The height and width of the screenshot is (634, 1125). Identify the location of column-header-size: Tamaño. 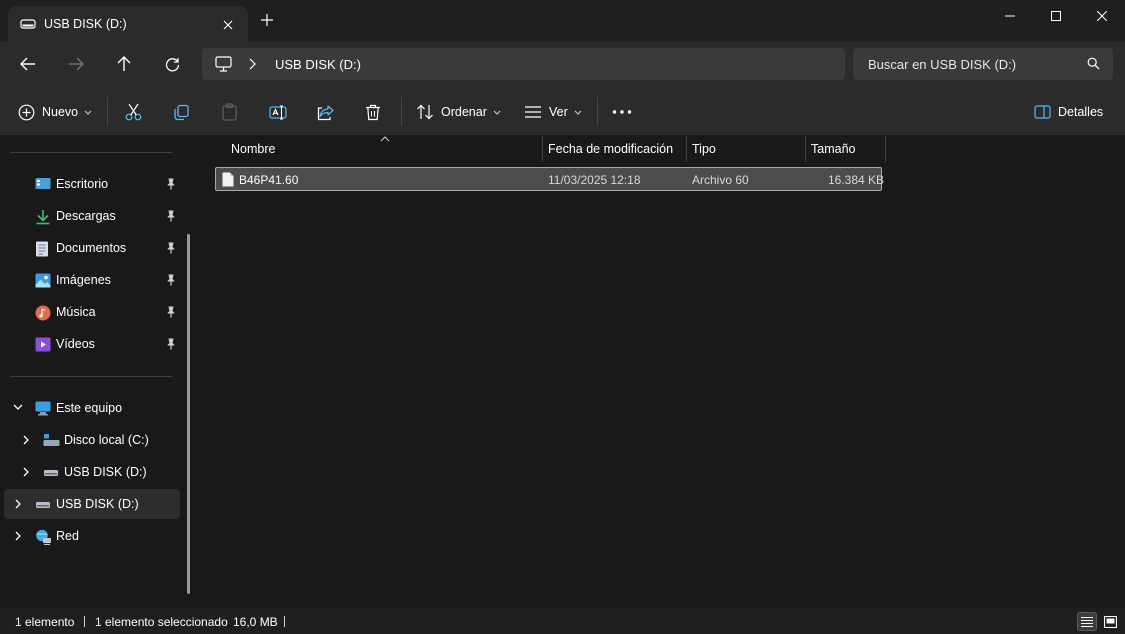
(845, 149).